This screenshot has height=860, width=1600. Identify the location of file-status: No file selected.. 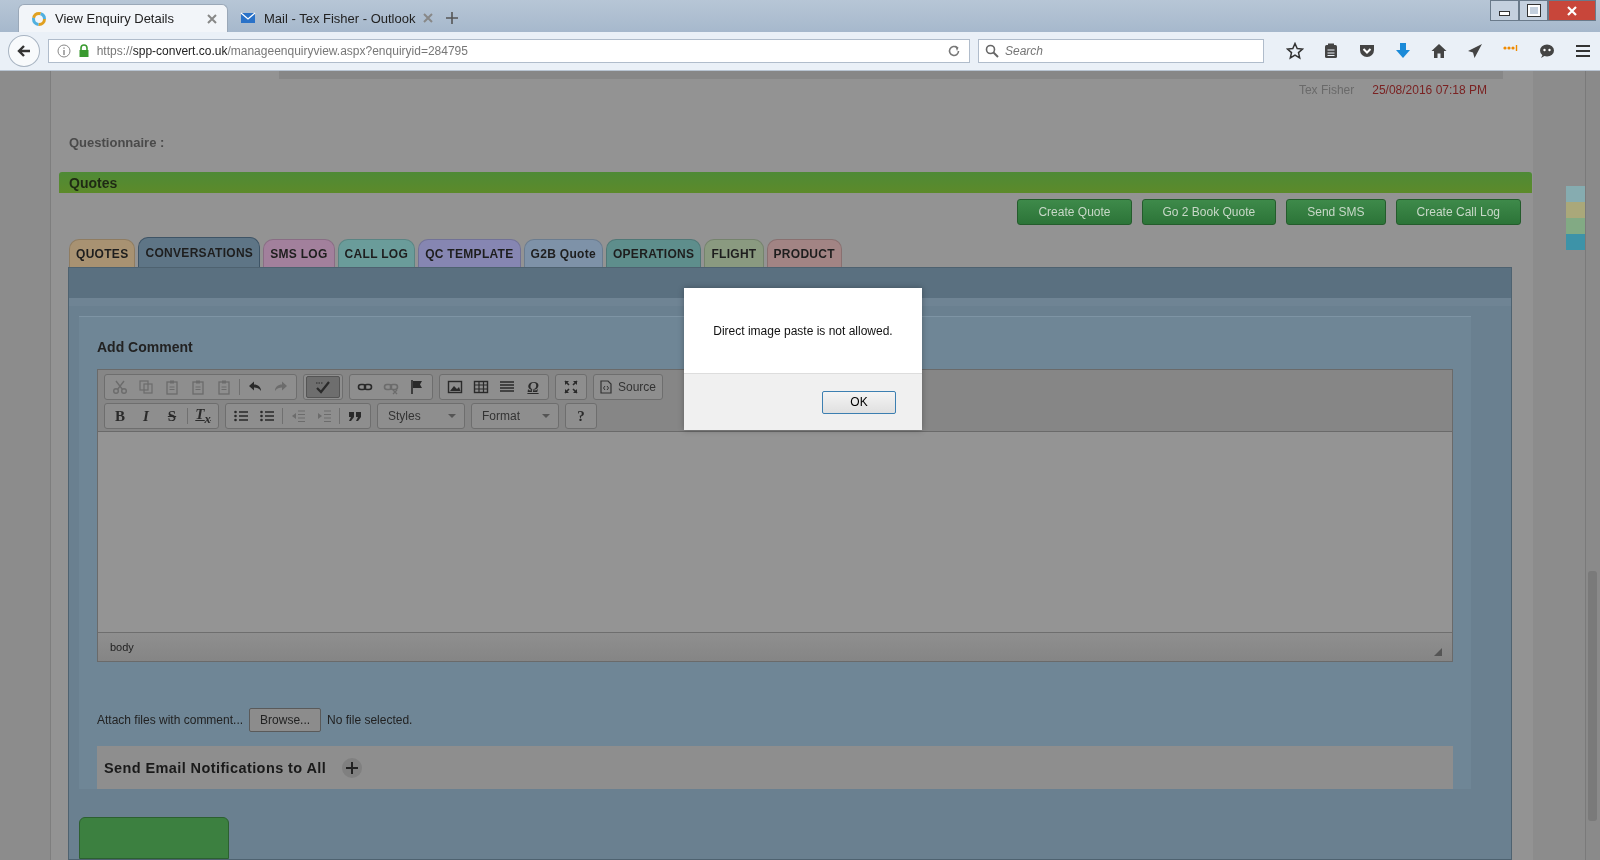
(370, 720).